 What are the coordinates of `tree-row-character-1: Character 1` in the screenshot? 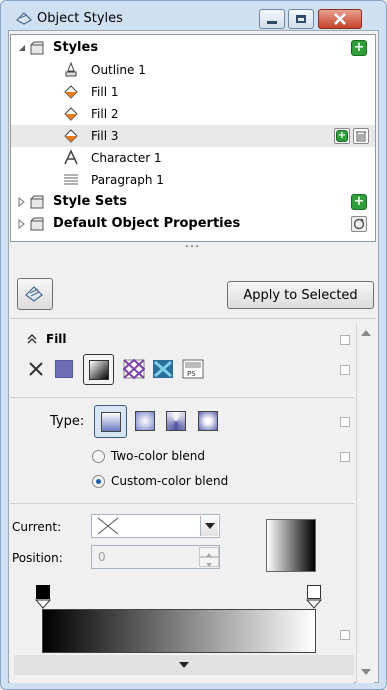 It's located at (193, 158).